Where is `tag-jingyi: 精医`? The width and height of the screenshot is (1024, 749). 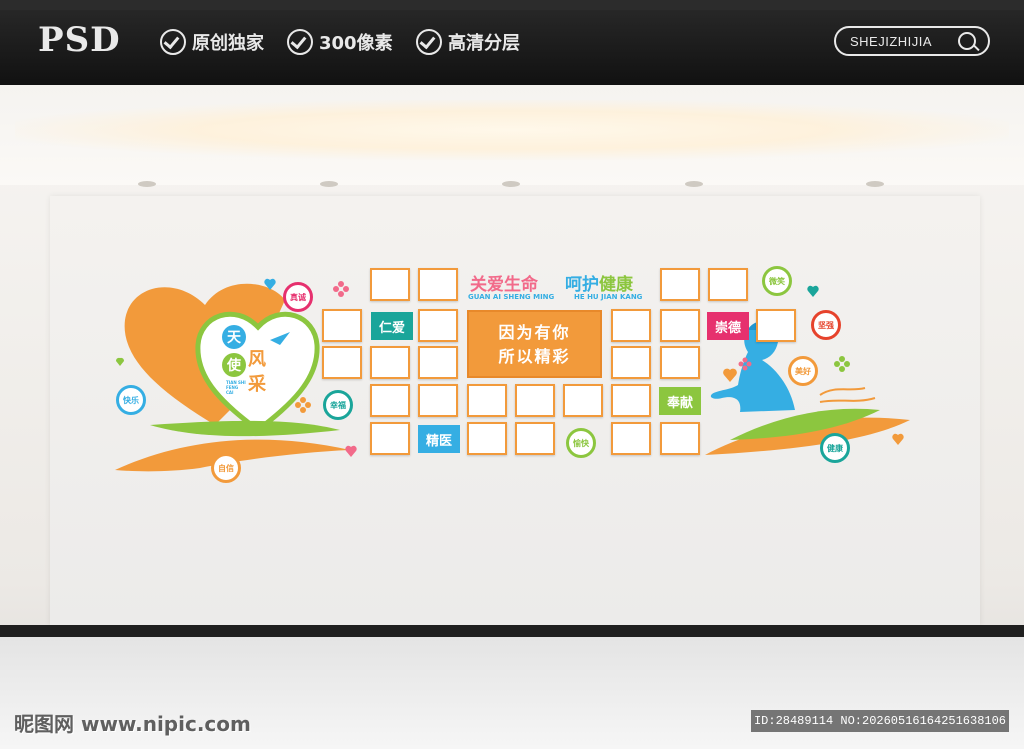 tag-jingyi: 精医 is located at coordinates (439, 439).